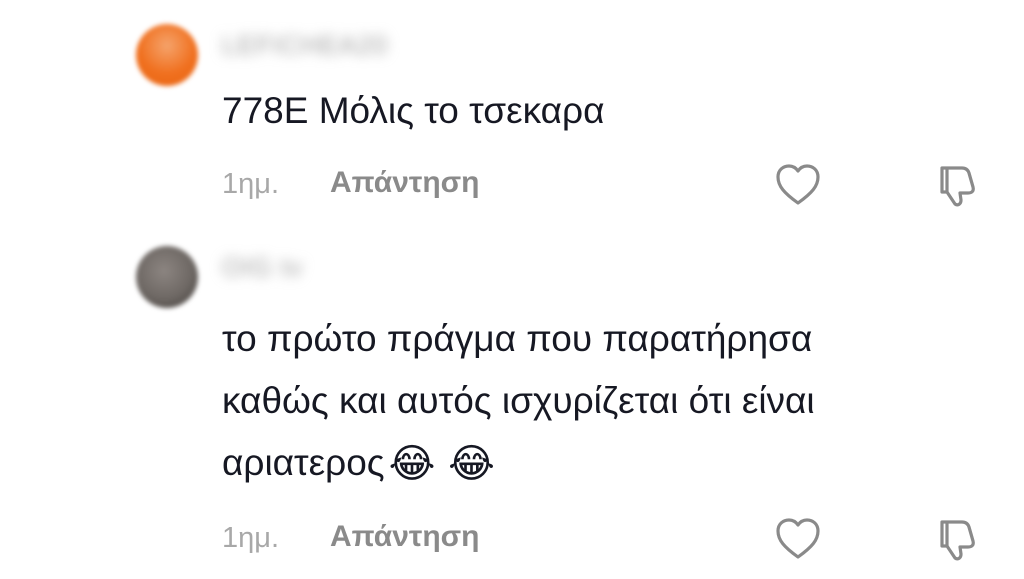 This screenshot has height=579, width=1024. I want to click on username: LEFICHEA20, so click(305, 45).